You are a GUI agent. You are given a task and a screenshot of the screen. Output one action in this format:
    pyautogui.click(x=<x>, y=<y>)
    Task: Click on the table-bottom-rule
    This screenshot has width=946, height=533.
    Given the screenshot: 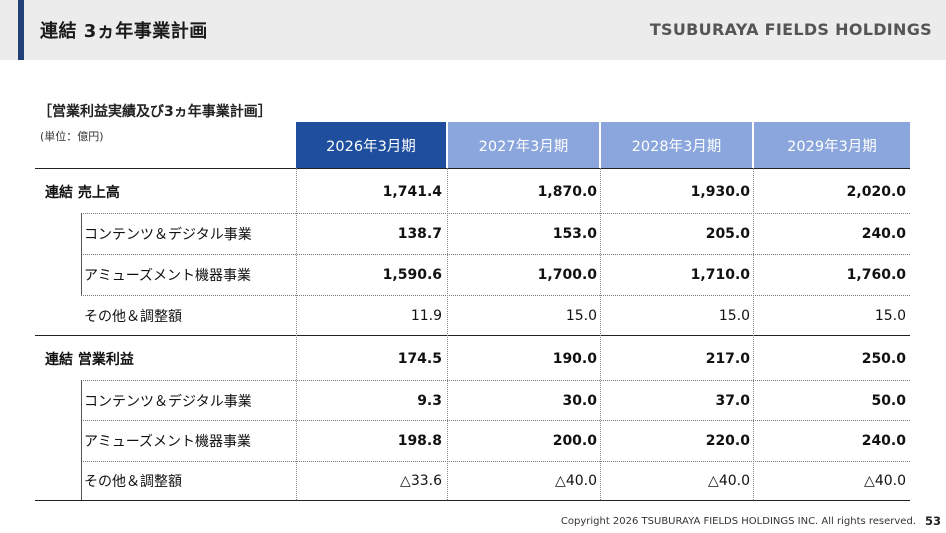 What is the action you would take?
    pyautogui.click(x=472, y=500)
    